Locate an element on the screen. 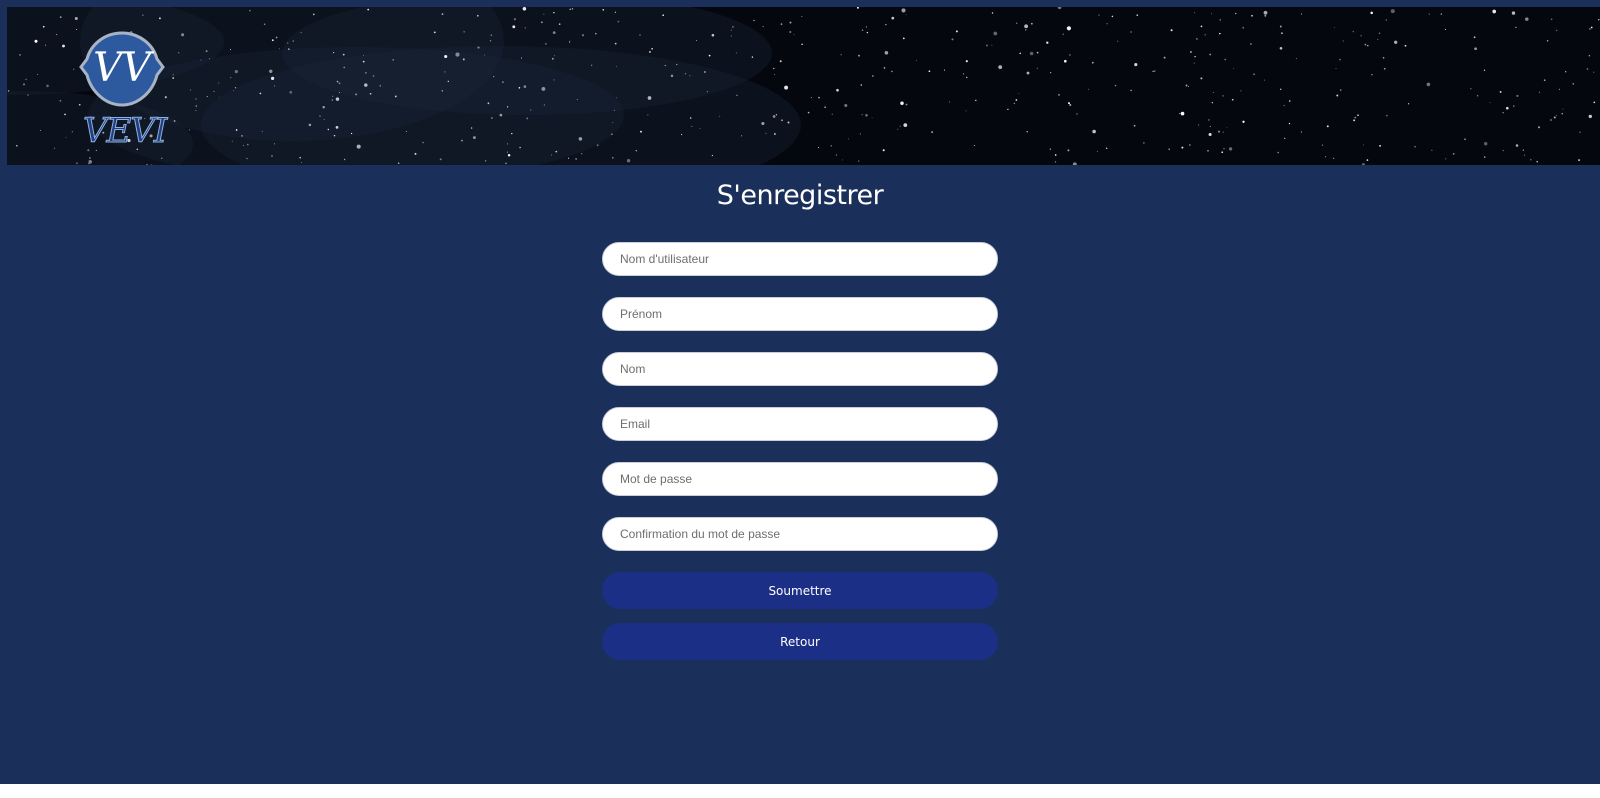 This screenshot has height=798, width=1600. logo-monogram: VV is located at coordinates (124, 68).